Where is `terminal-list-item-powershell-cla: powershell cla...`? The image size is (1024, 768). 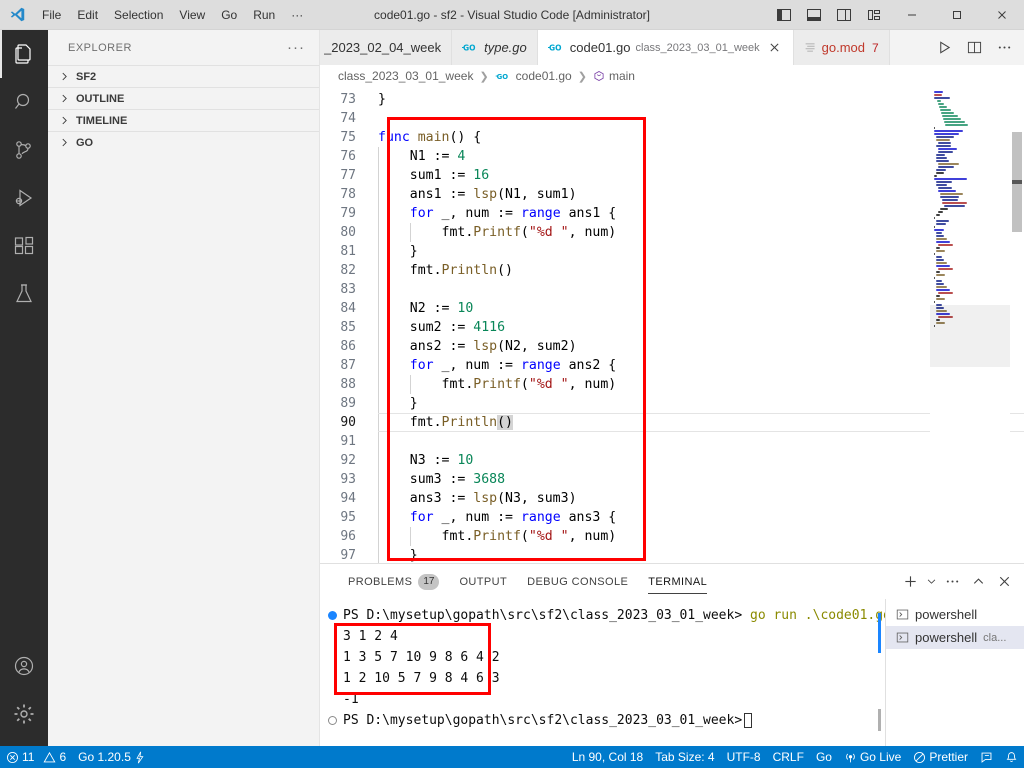
terminal-list-item-powershell-cla: powershell cla... is located at coordinates (955, 637).